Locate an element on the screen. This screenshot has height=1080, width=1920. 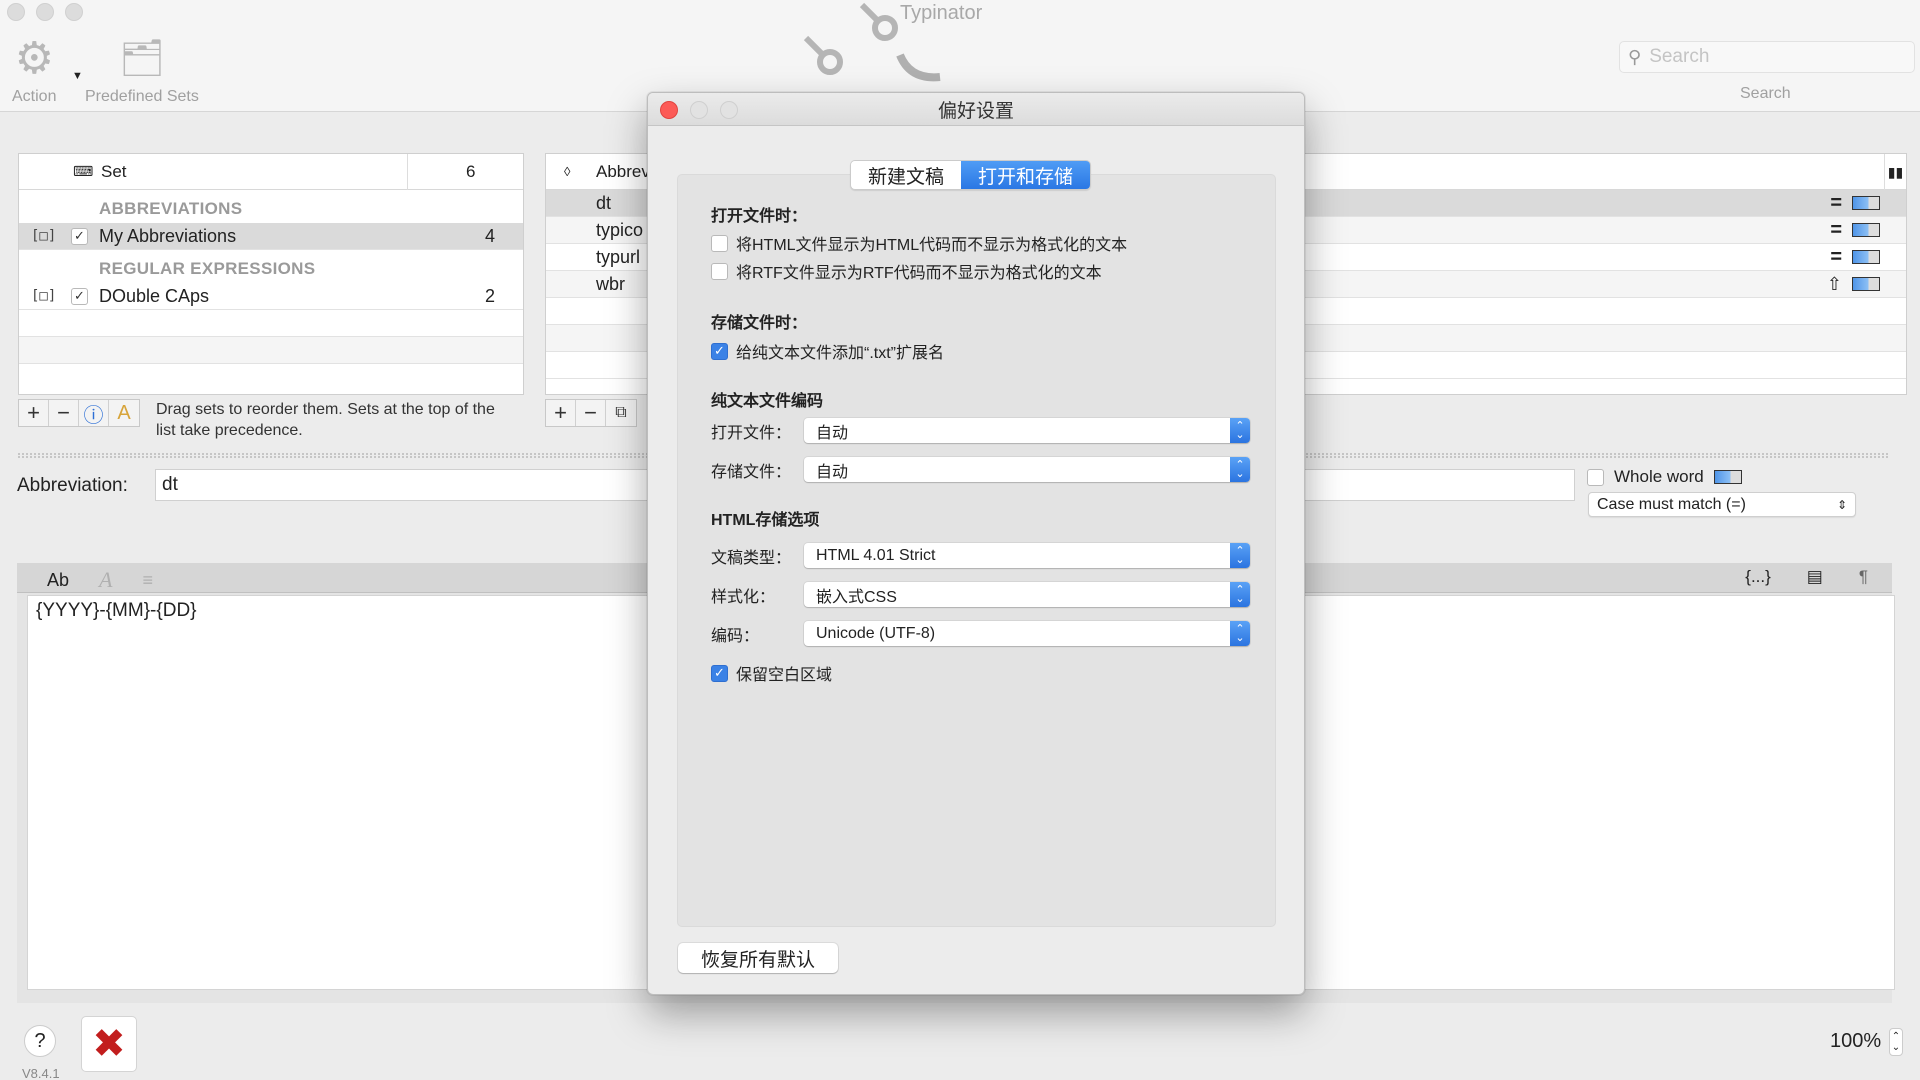
open-encoding-select: 自动 ⌃ ⌄ is located at coordinates (1027, 430).